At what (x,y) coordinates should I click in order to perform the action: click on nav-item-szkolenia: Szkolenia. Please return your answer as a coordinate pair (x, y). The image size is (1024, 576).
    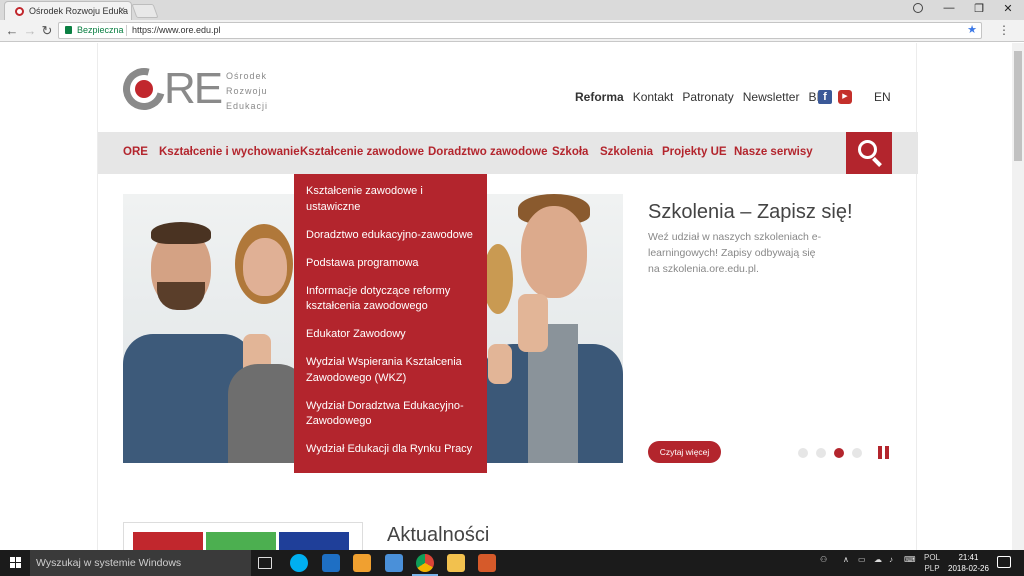
    Looking at the image, I should click on (626, 152).